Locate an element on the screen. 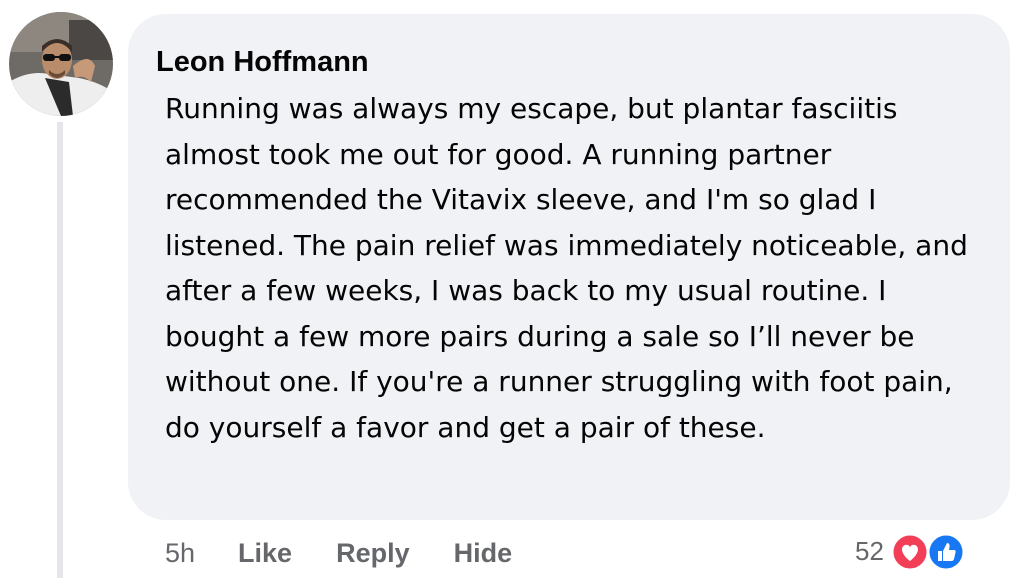 The image size is (1024, 578). profile-photo is located at coordinates (61, 64).